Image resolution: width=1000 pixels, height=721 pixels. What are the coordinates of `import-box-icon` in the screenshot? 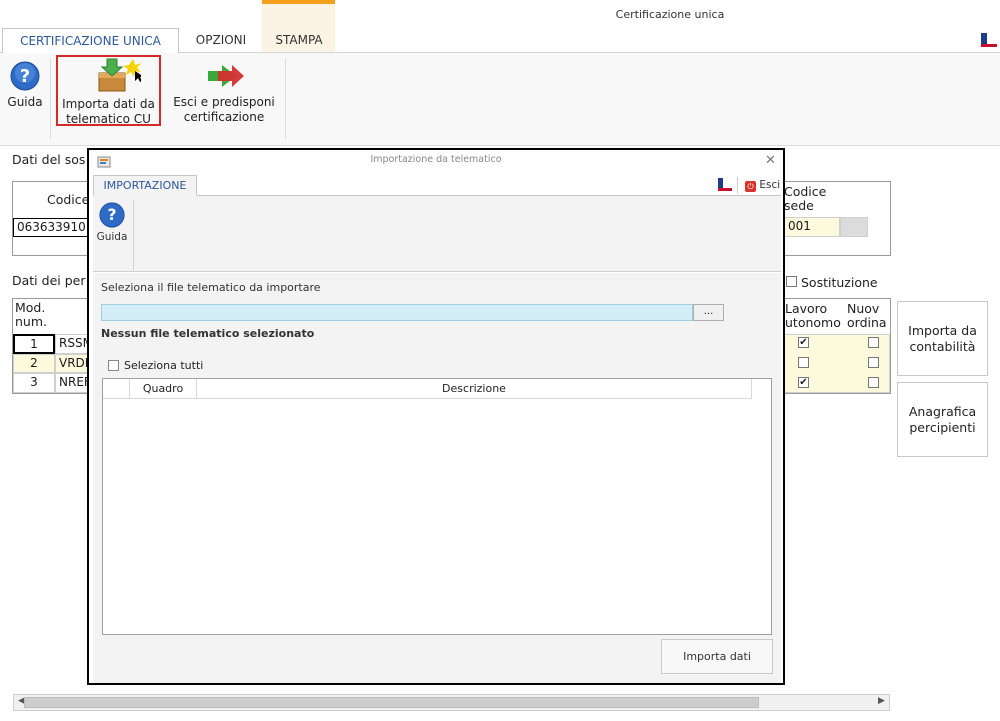 It's located at (121, 75).